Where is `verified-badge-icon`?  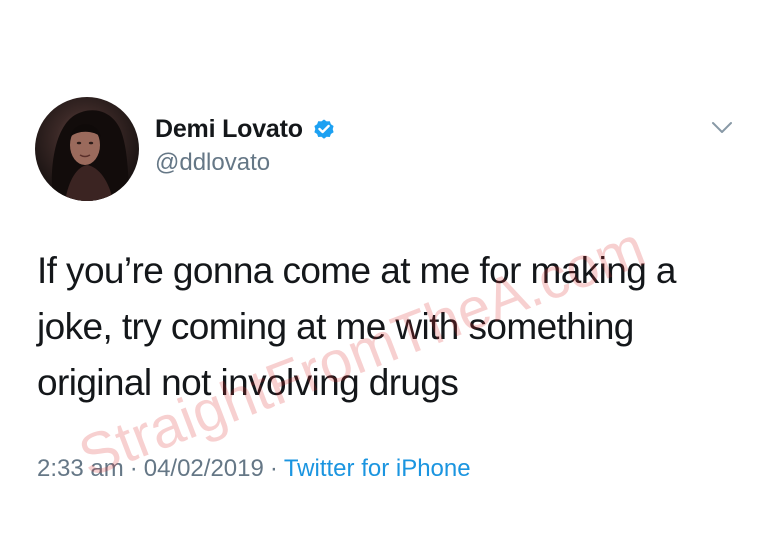 verified-badge-icon is located at coordinates (324, 129).